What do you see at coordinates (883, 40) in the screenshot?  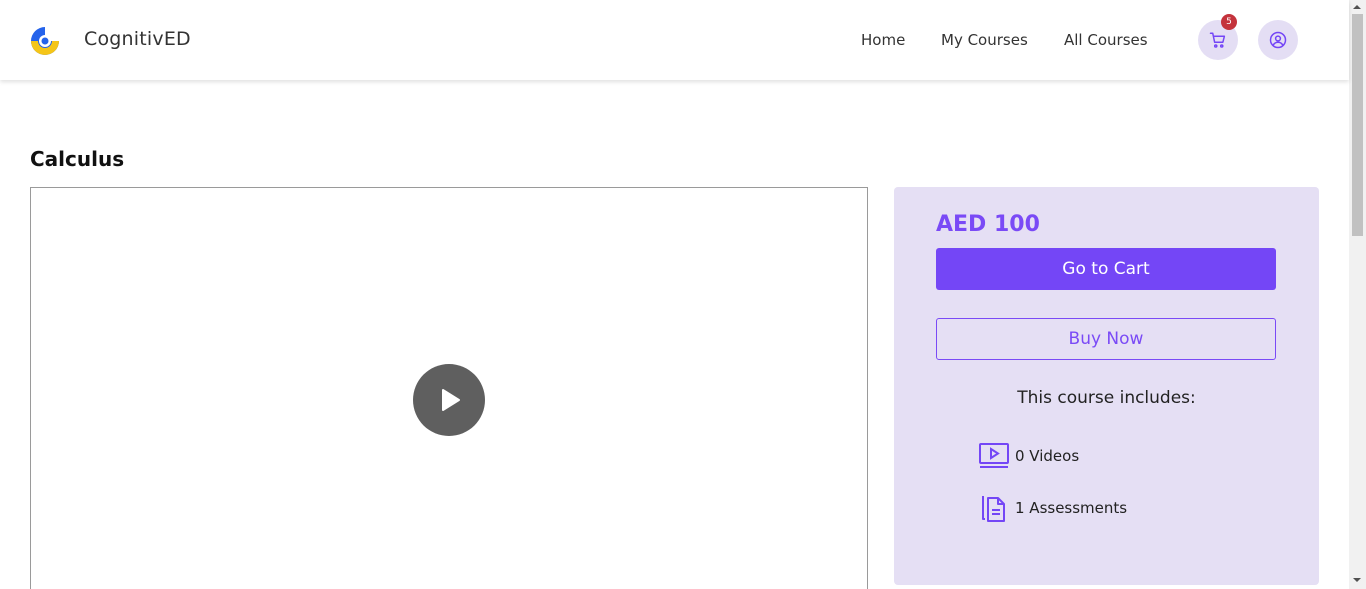 I see `nav-home: Home` at bounding box center [883, 40].